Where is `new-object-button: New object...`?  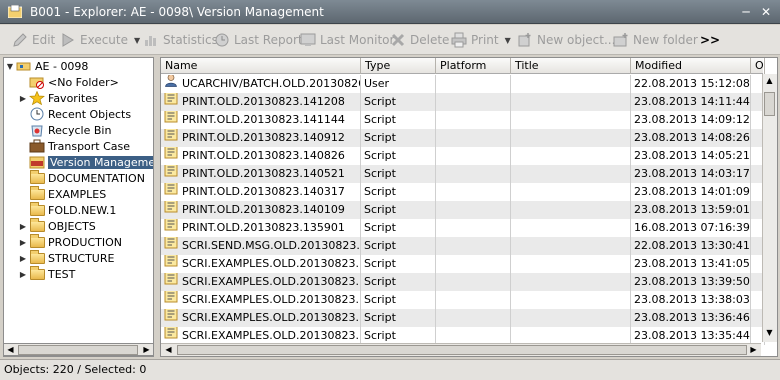 new-object-button: New object... is located at coordinates (566, 40).